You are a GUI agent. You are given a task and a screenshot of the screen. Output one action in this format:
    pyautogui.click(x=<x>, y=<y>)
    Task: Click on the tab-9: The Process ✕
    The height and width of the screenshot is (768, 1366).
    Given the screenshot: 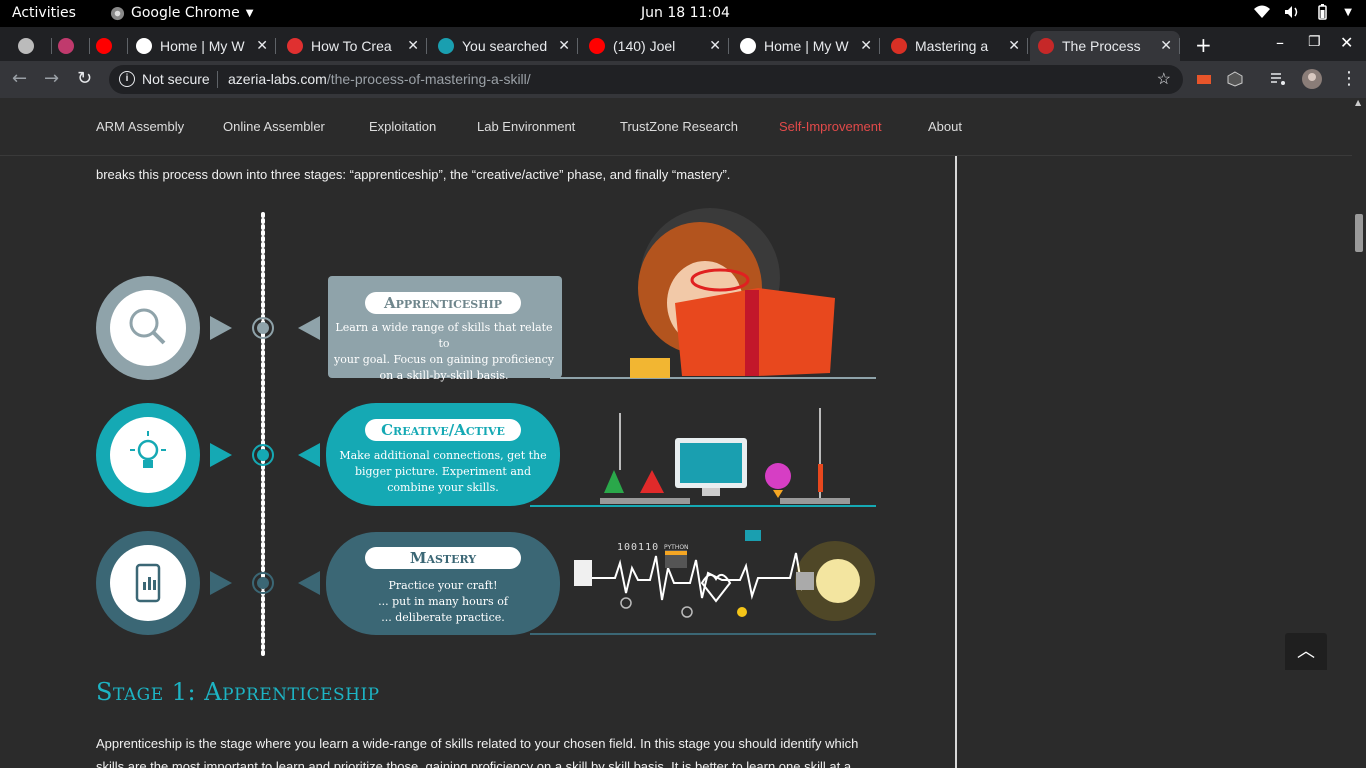 What is the action you would take?
    pyautogui.click(x=1105, y=46)
    